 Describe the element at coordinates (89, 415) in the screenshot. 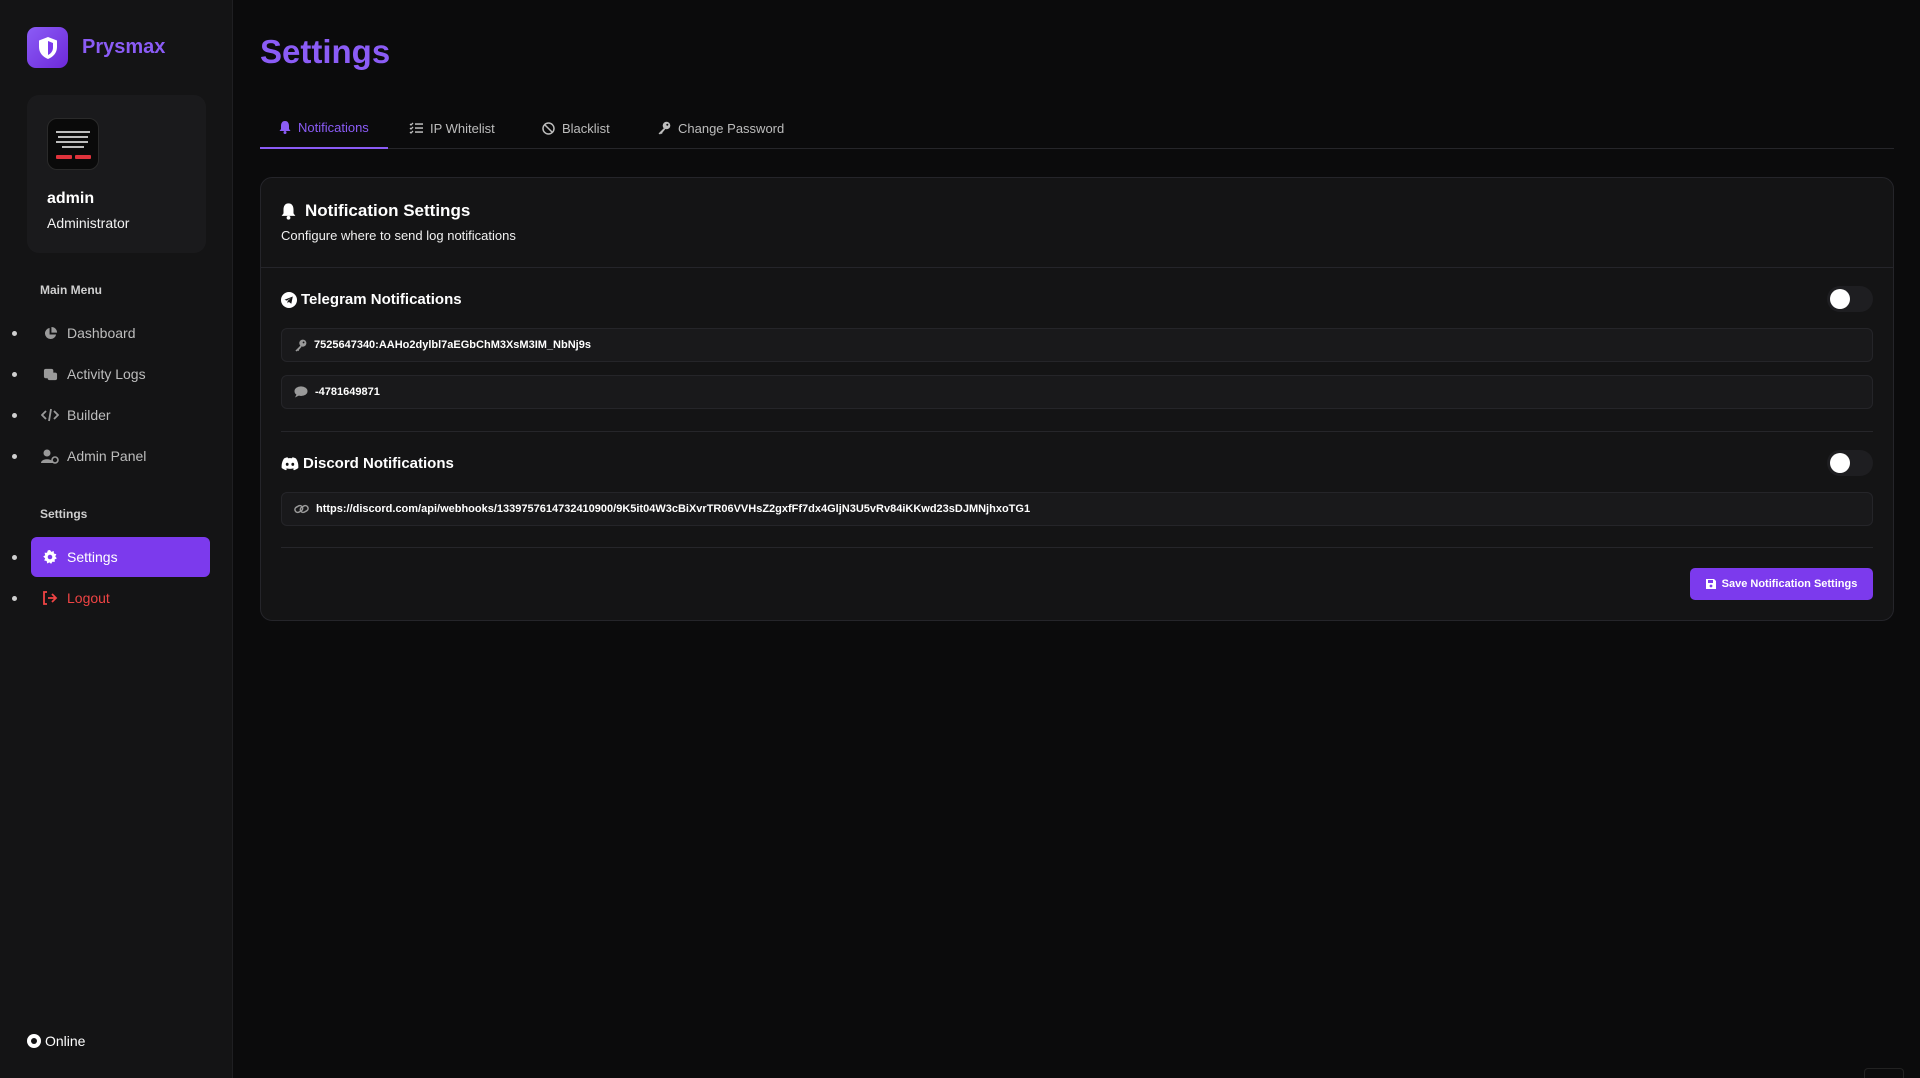

I see `sidebar-item-label: Builder` at that location.